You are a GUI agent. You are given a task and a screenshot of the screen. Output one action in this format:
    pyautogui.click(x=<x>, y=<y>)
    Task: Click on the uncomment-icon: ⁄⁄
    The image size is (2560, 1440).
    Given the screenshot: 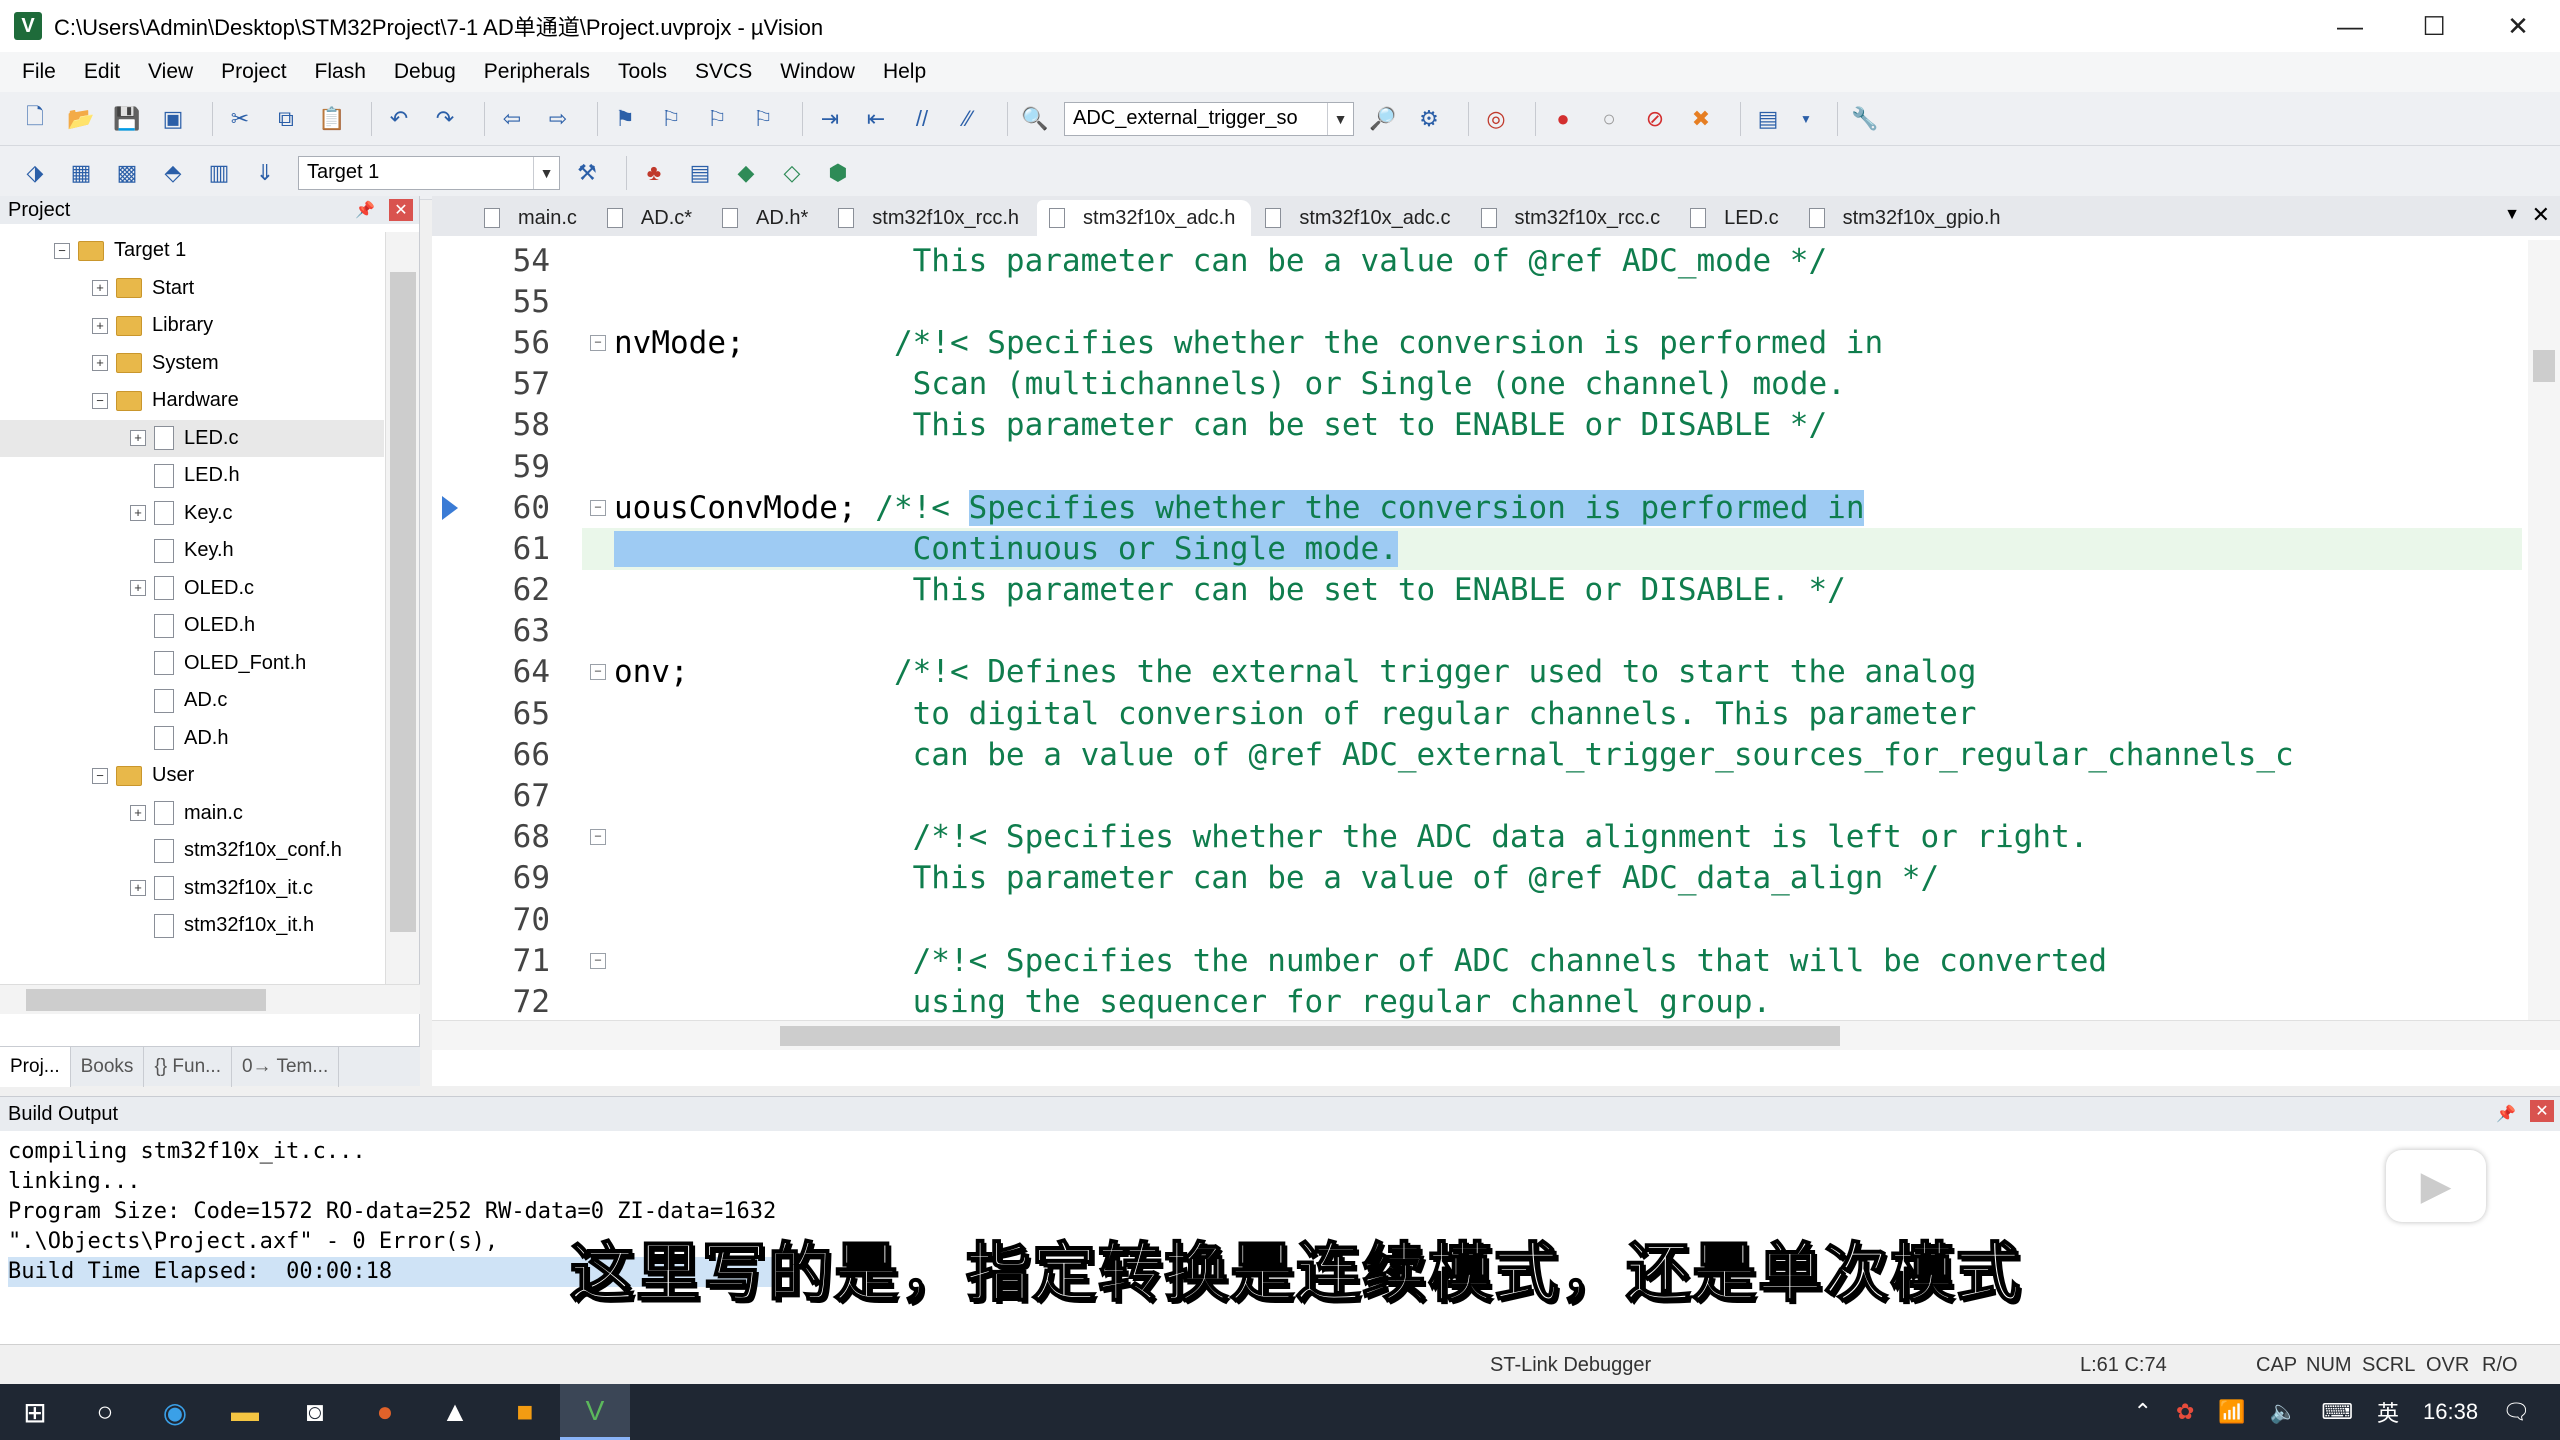 What is the action you would take?
    pyautogui.click(x=968, y=119)
    